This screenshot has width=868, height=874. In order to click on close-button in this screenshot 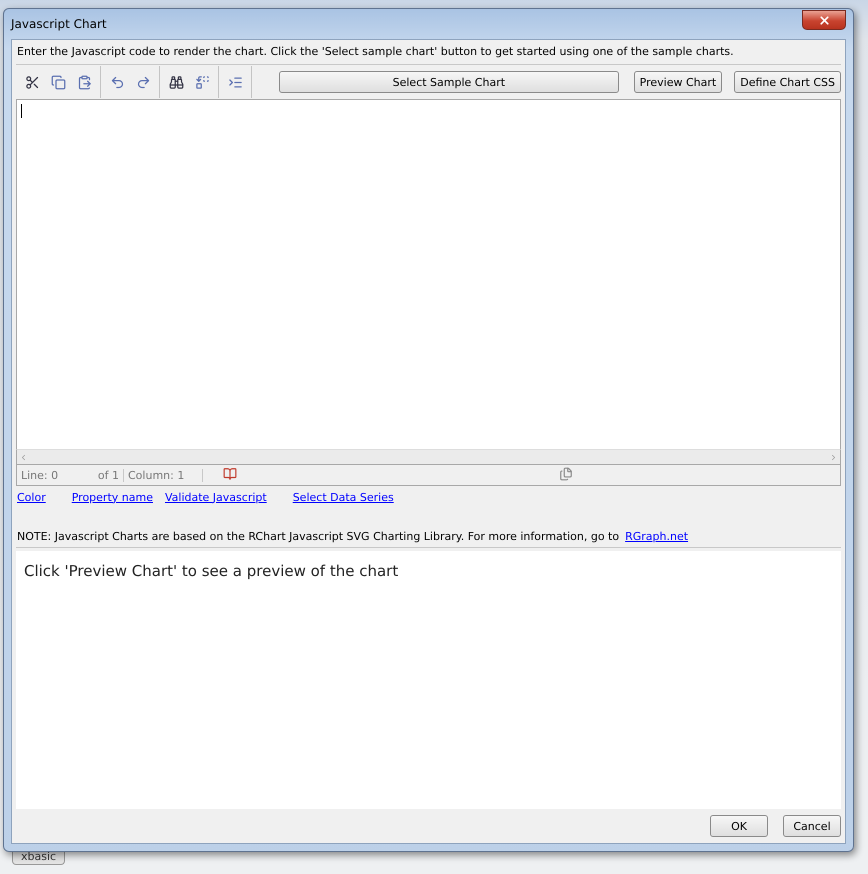, I will do `click(824, 20)`.